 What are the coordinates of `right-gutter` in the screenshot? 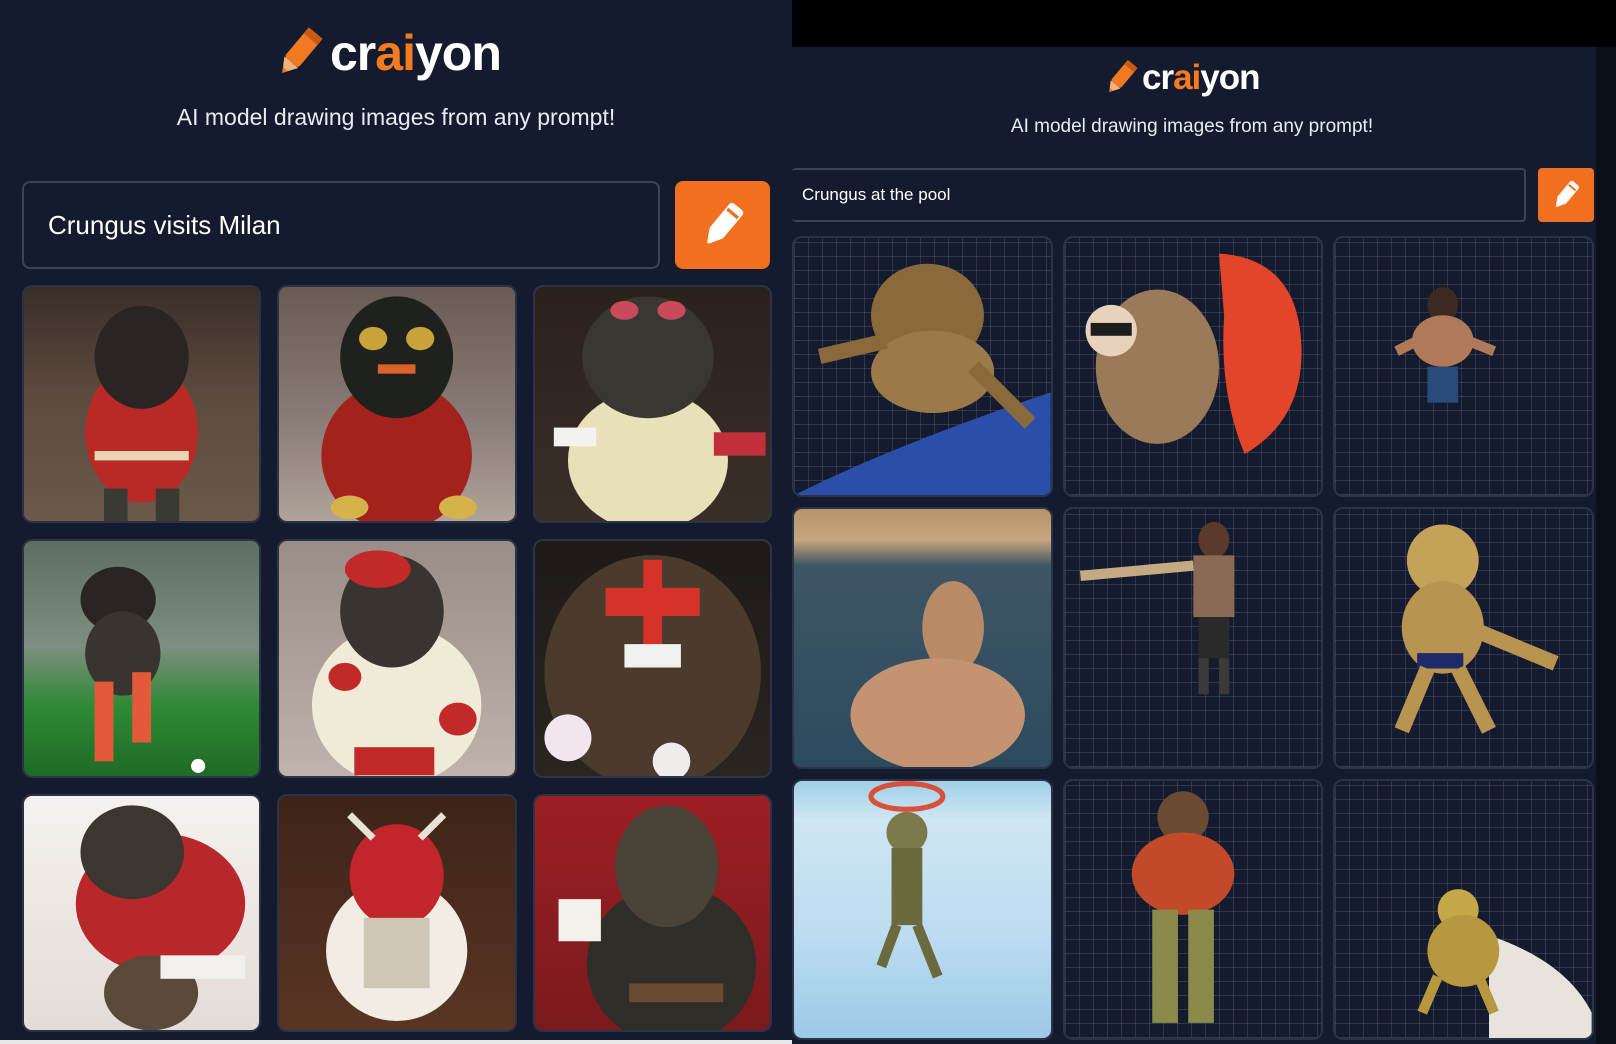 It's located at (1606, 545).